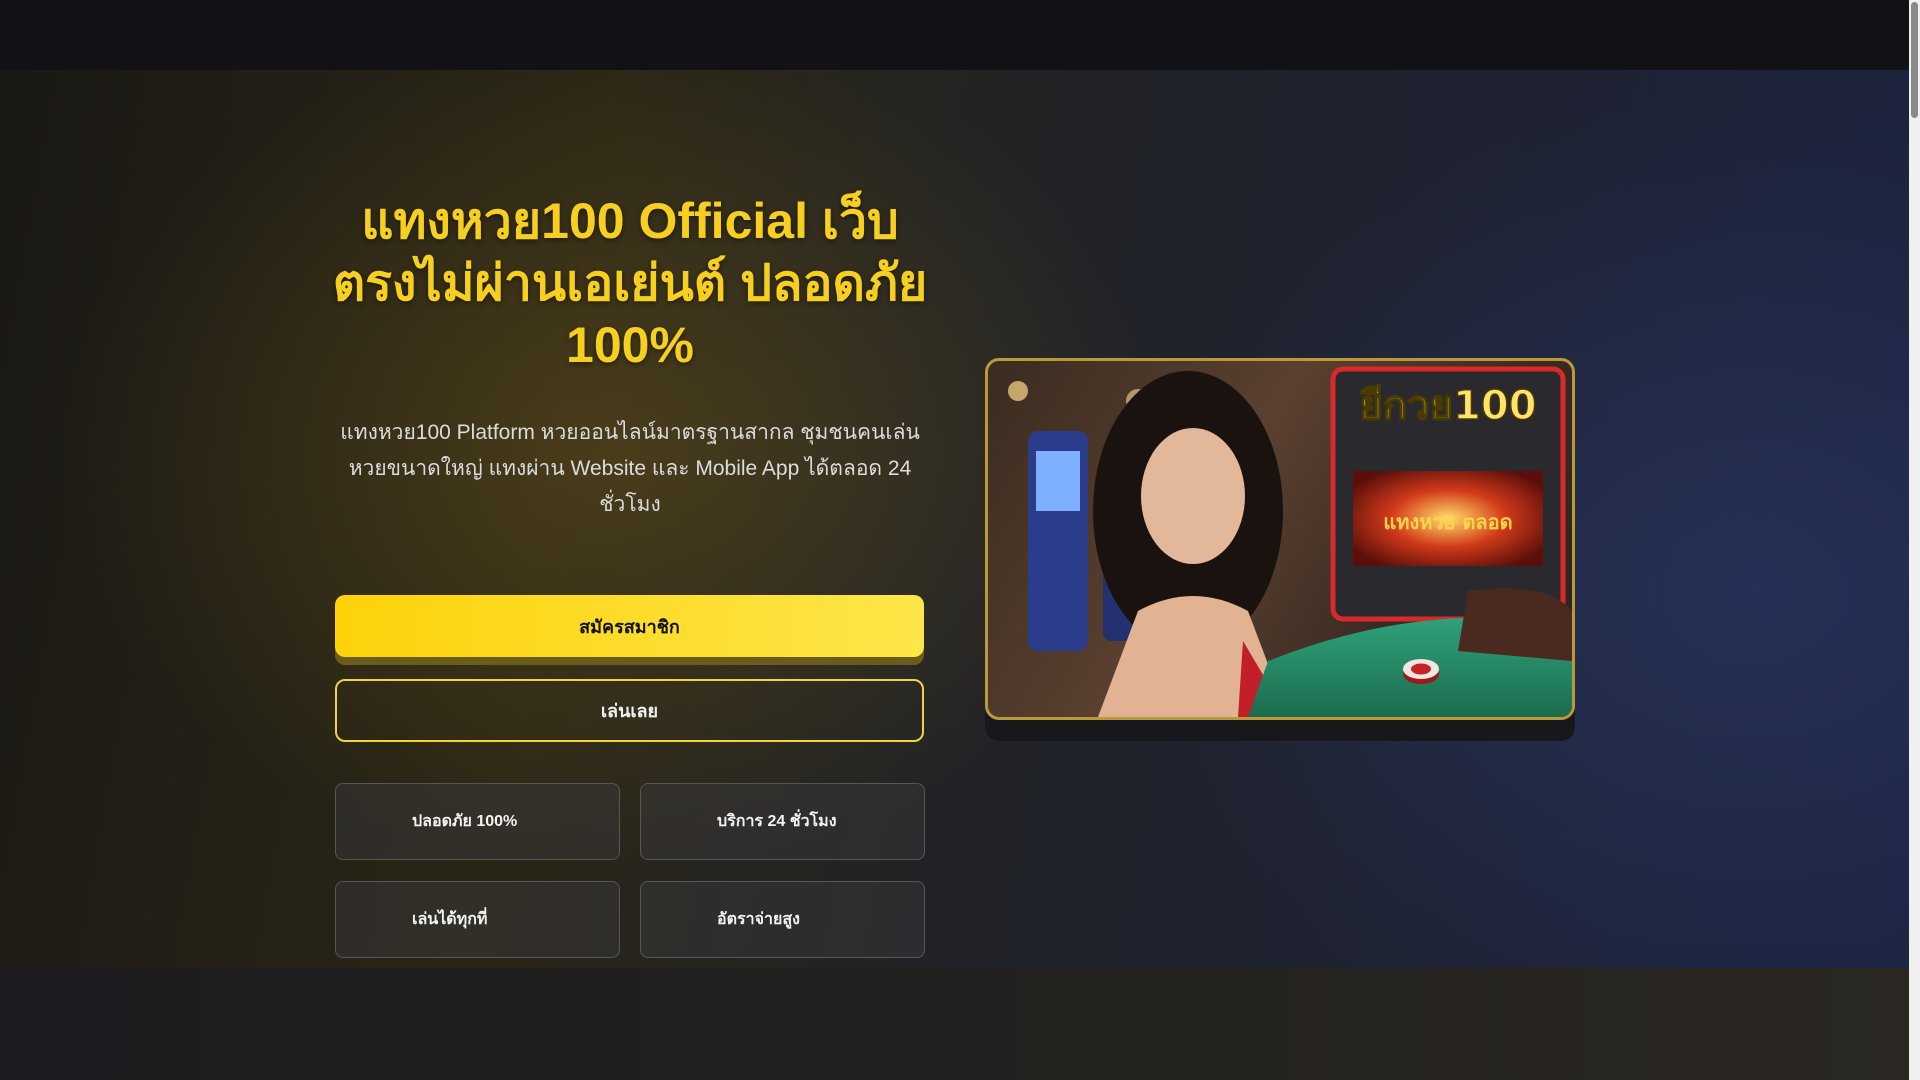 The width and height of the screenshot is (1920, 1080). Describe the element at coordinates (1447, 522) in the screenshot. I see `screen-text: แทงหวย ตลอด` at that location.